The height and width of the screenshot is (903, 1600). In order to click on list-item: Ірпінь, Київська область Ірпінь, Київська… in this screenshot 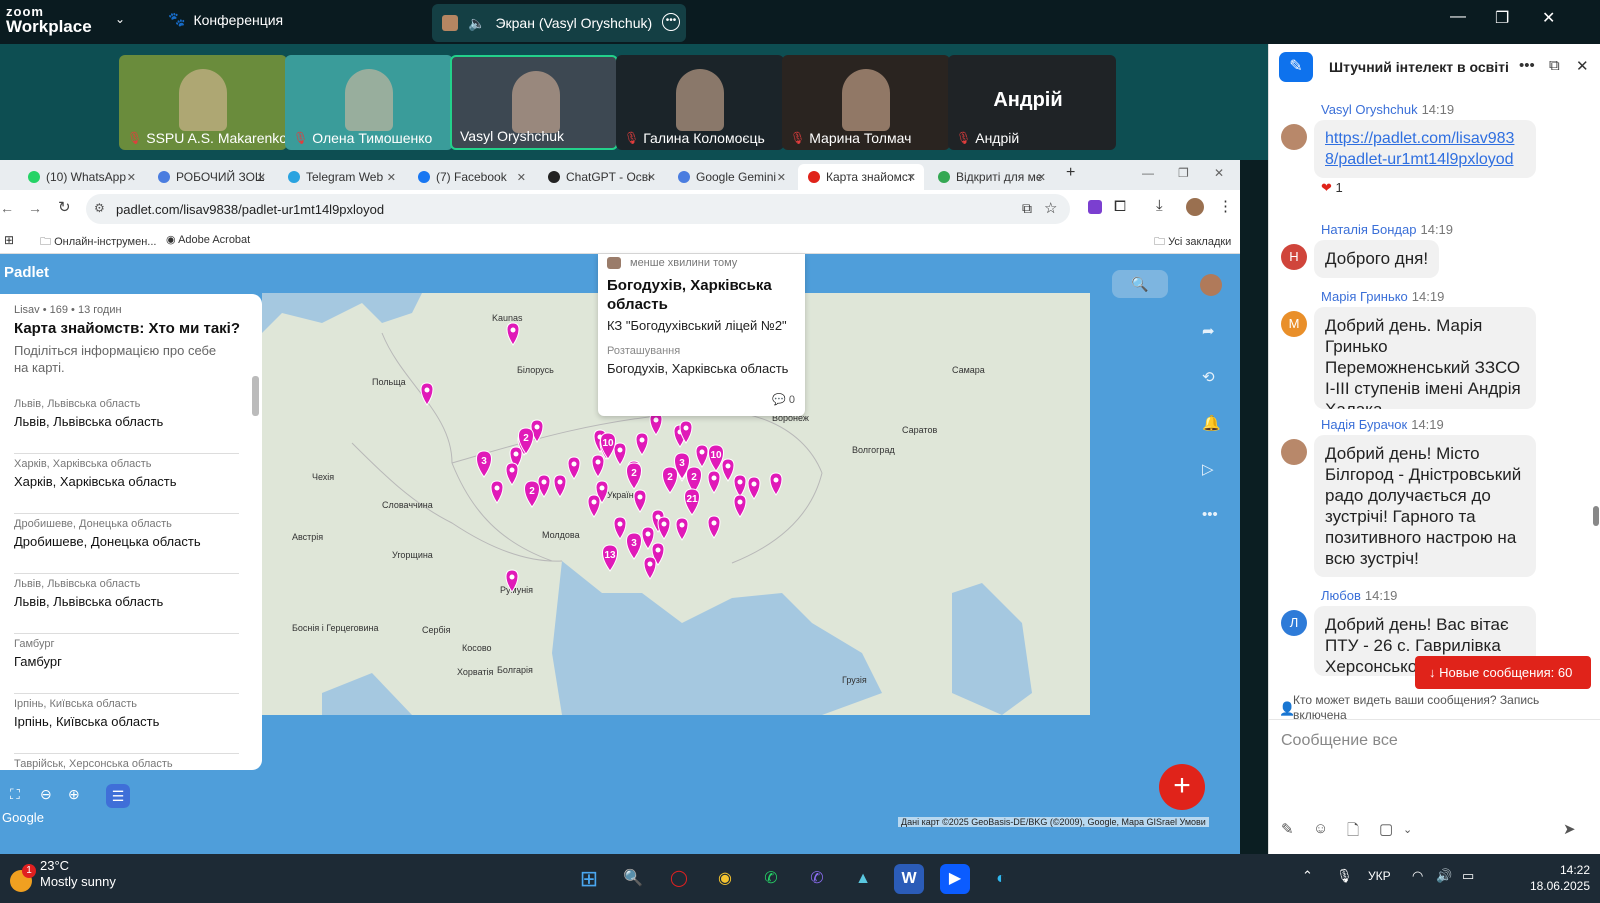, I will do `click(126, 726)`.